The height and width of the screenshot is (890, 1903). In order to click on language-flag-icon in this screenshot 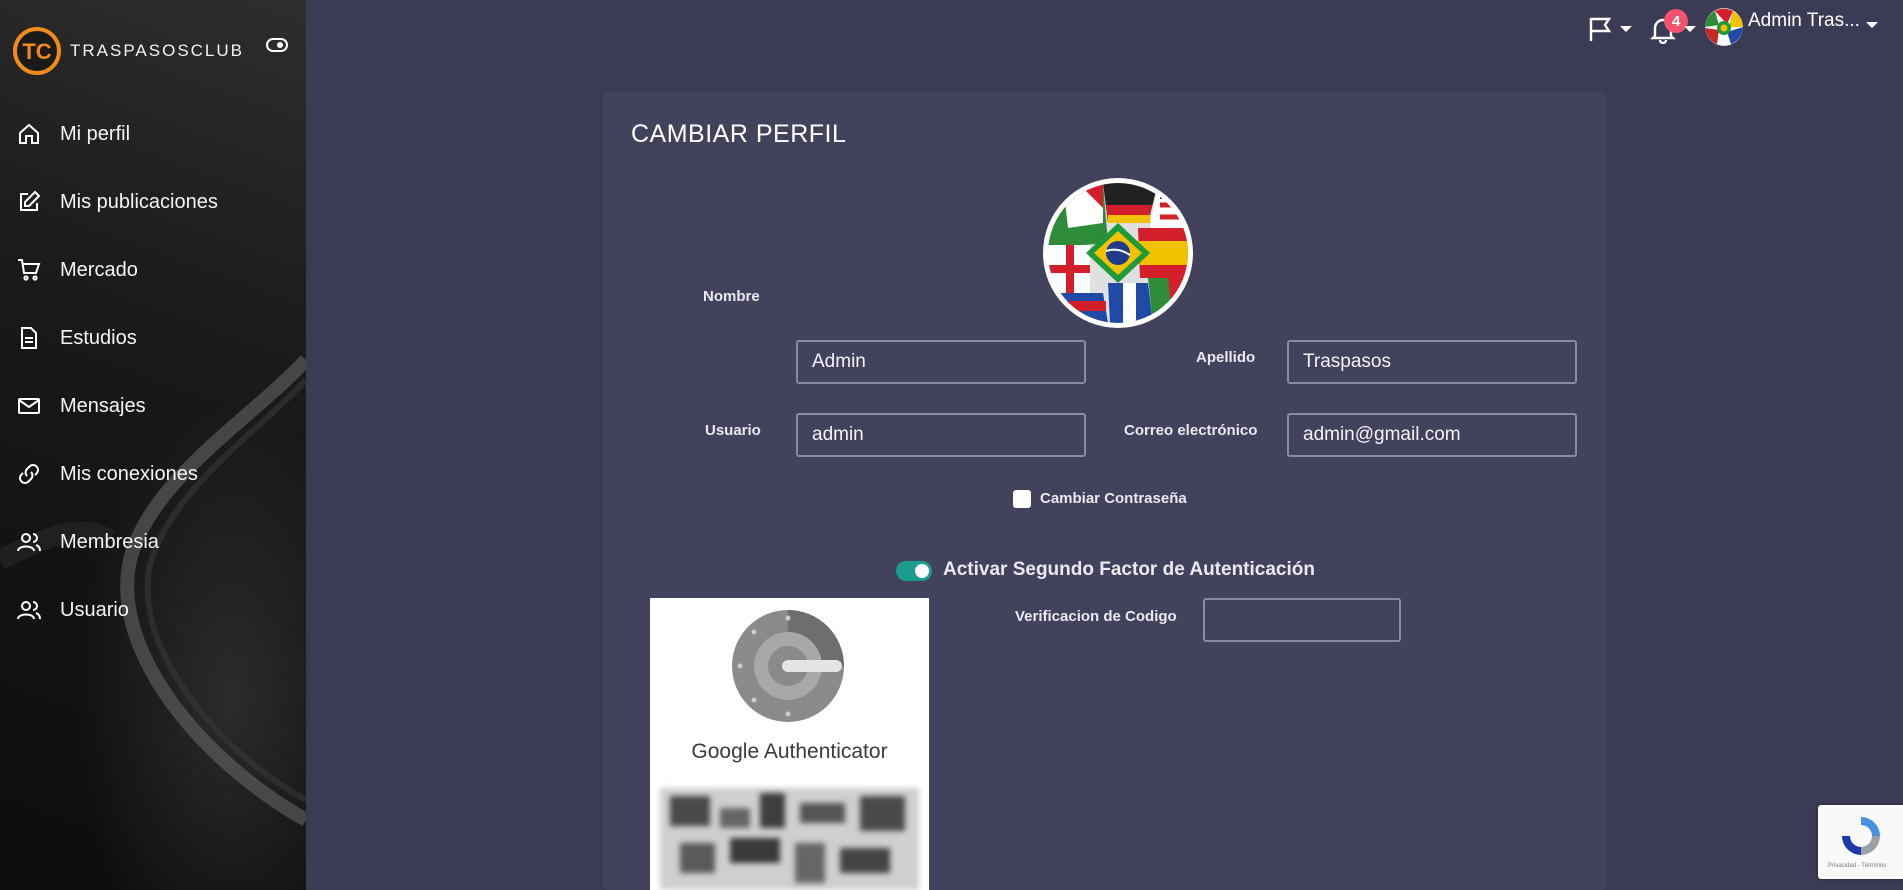, I will do `click(1600, 29)`.